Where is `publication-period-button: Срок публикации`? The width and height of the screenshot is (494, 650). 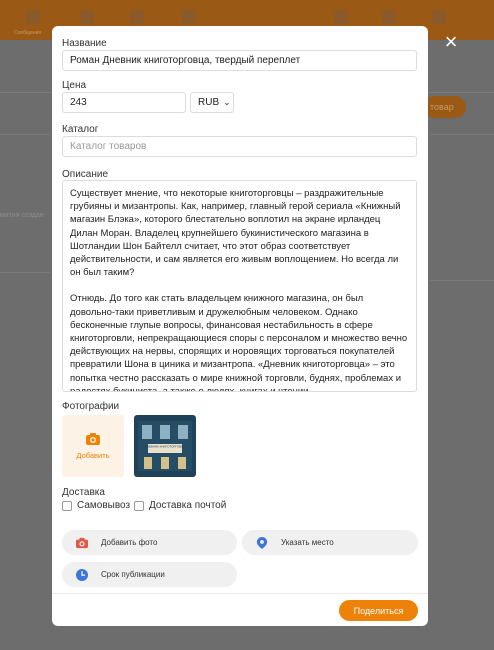 publication-period-button: Срок публикации is located at coordinates (149, 574).